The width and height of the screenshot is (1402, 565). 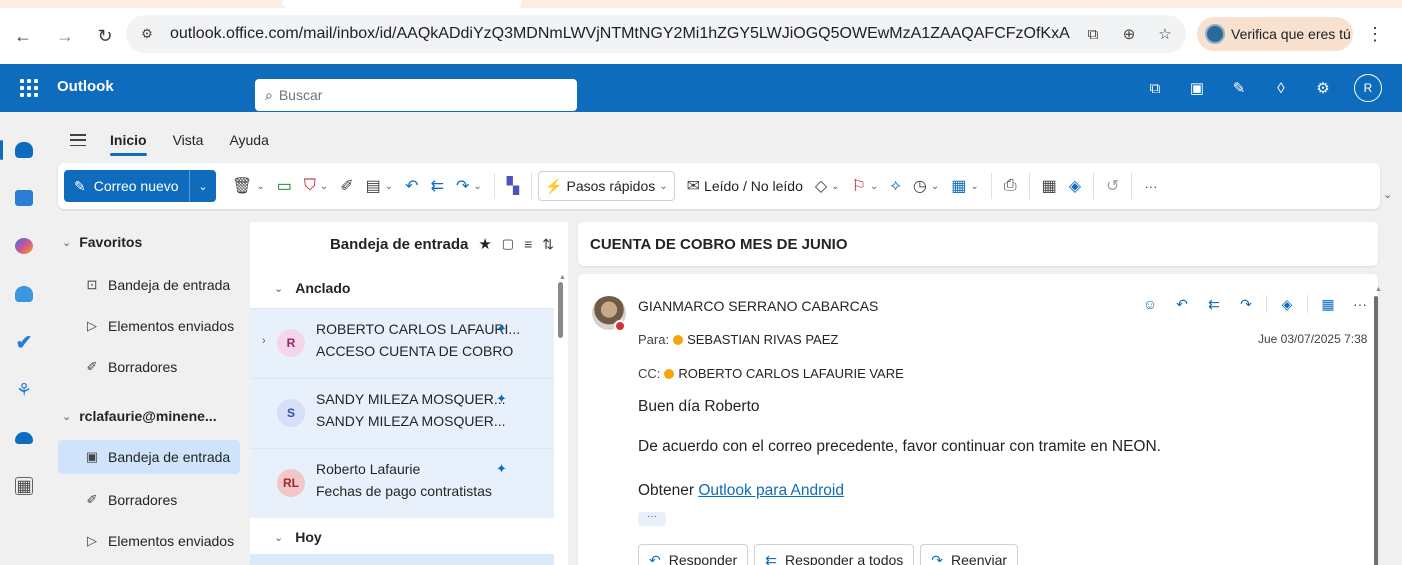 What do you see at coordinates (1155, 88) in the screenshot?
I see `chat-icon: ⧉` at bounding box center [1155, 88].